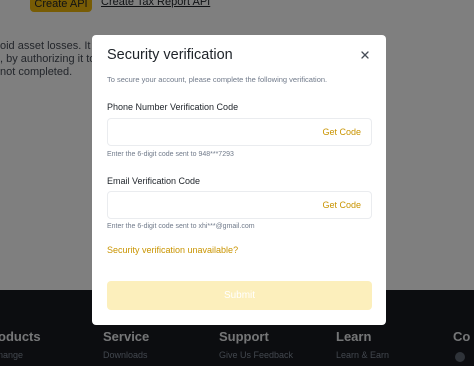 This screenshot has height=366, width=474. What do you see at coordinates (208, 205) in the screenshot?
I see `email-code-input` at bounding box center [208, 205].